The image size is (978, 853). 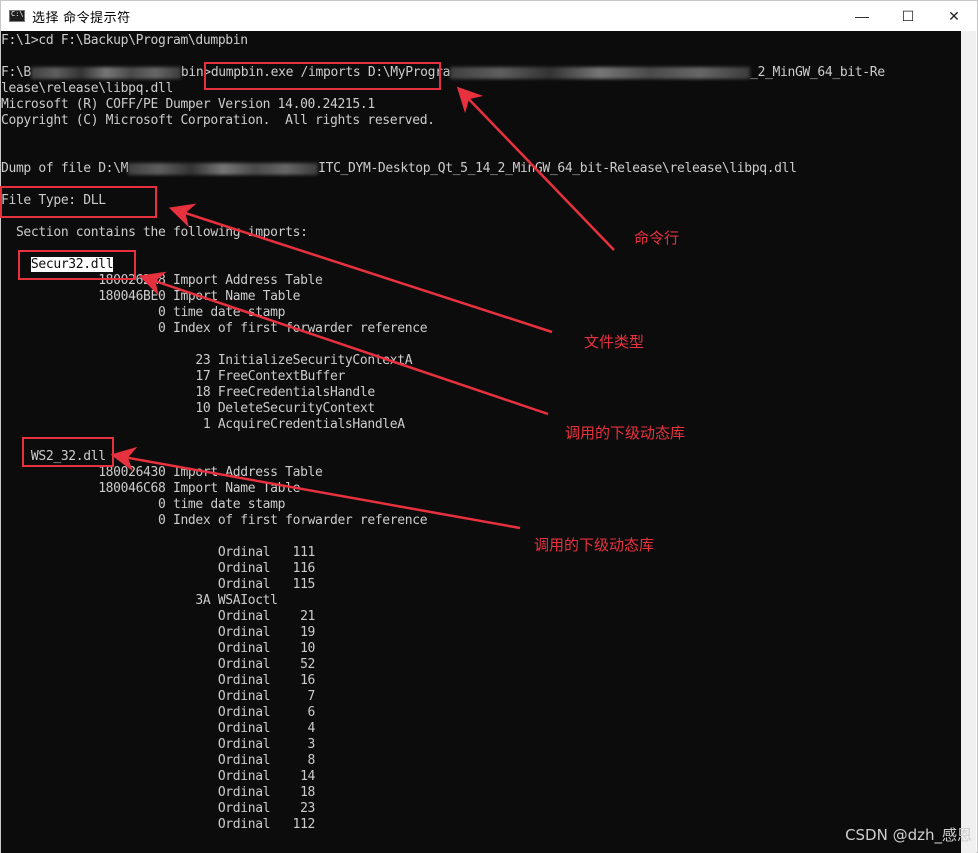 I want to click on terminal-line-text: 3A WSAIoctl, so click(x=139, y=600).